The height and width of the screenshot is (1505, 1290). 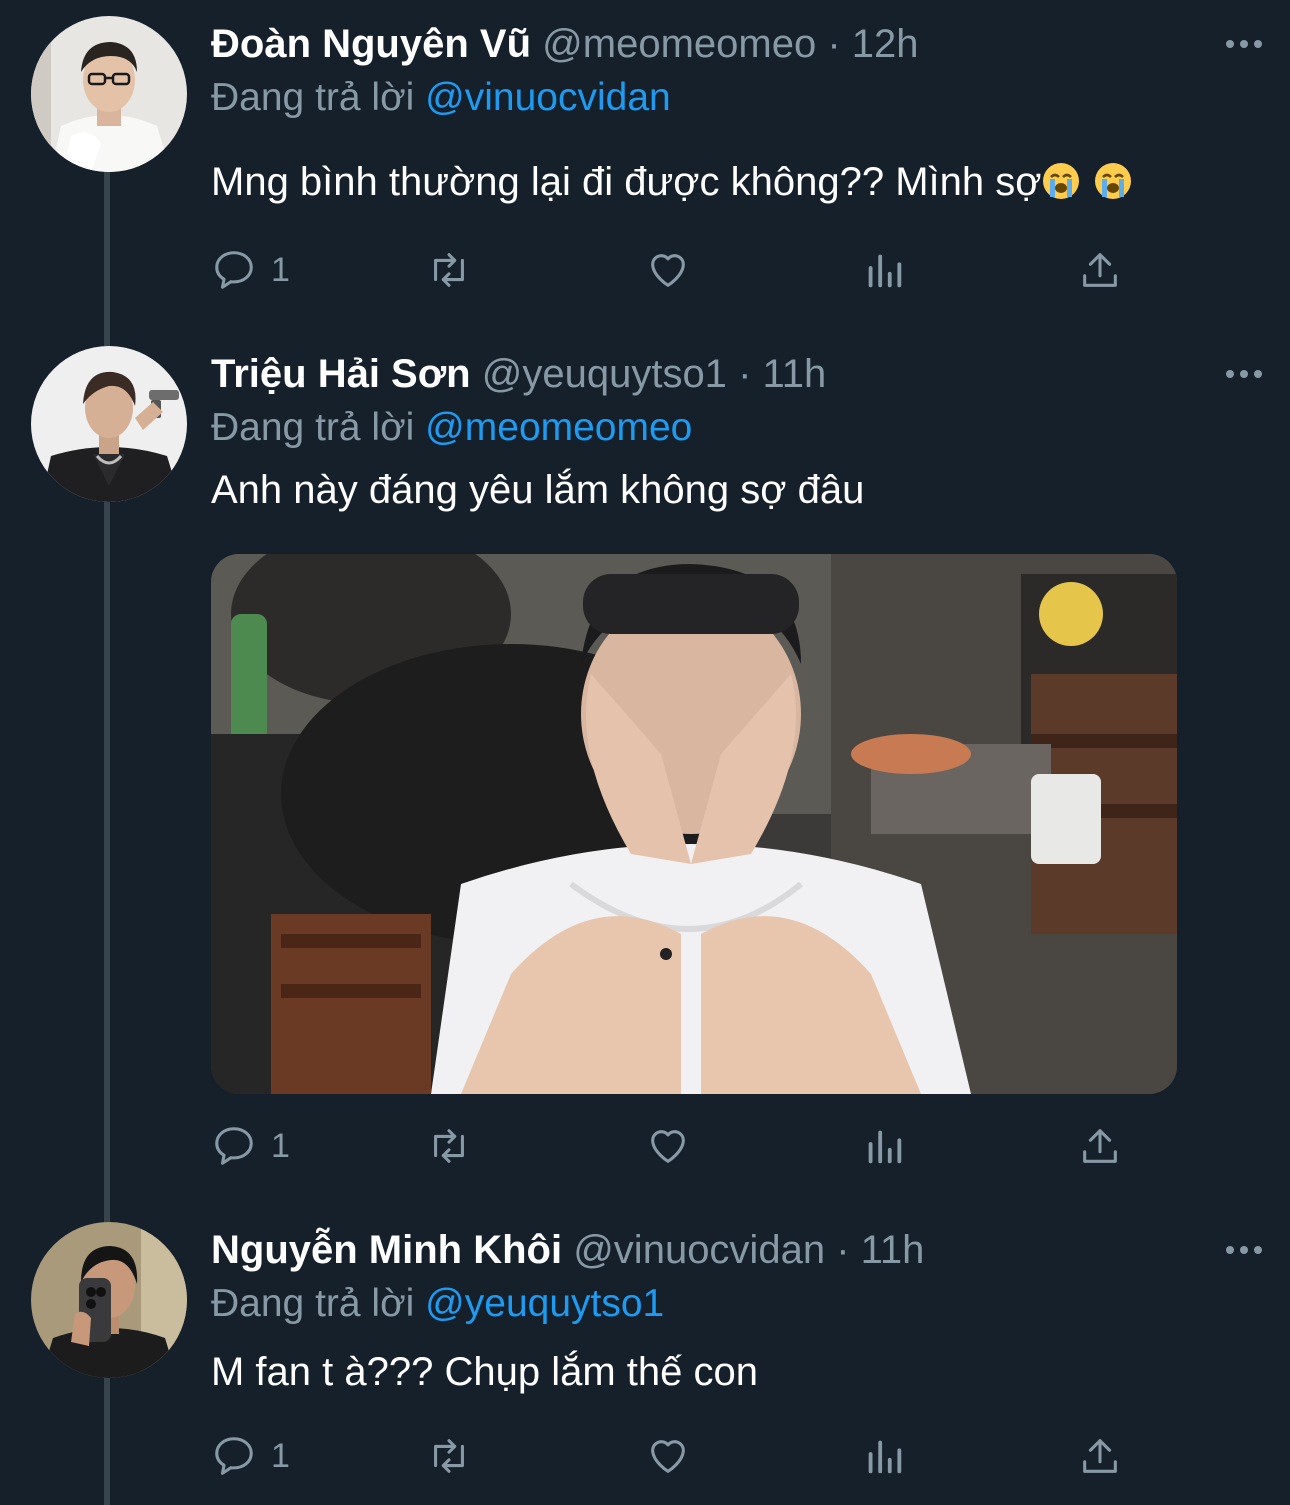 What do you see at coordinates (544, 1303) in the screenshot?
I see `replying-to-handle: @yeuquytso1` at bounding box center [544, 1303].